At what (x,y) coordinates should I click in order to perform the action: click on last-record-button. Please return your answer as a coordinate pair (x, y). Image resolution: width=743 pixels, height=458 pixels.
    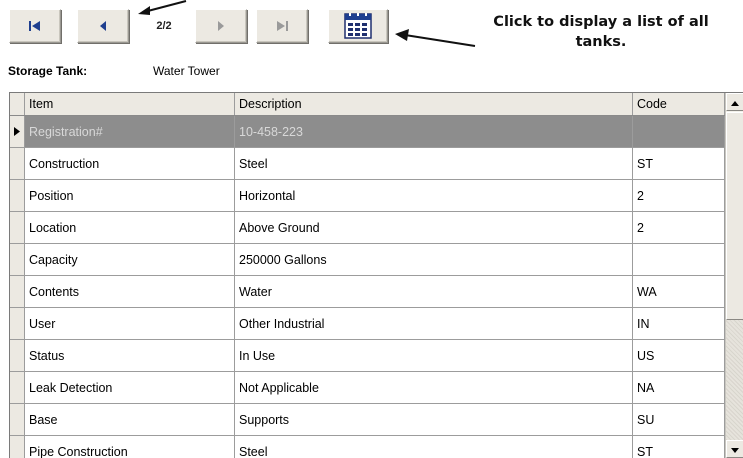
    Looking at the image, I should click on (282, 26).